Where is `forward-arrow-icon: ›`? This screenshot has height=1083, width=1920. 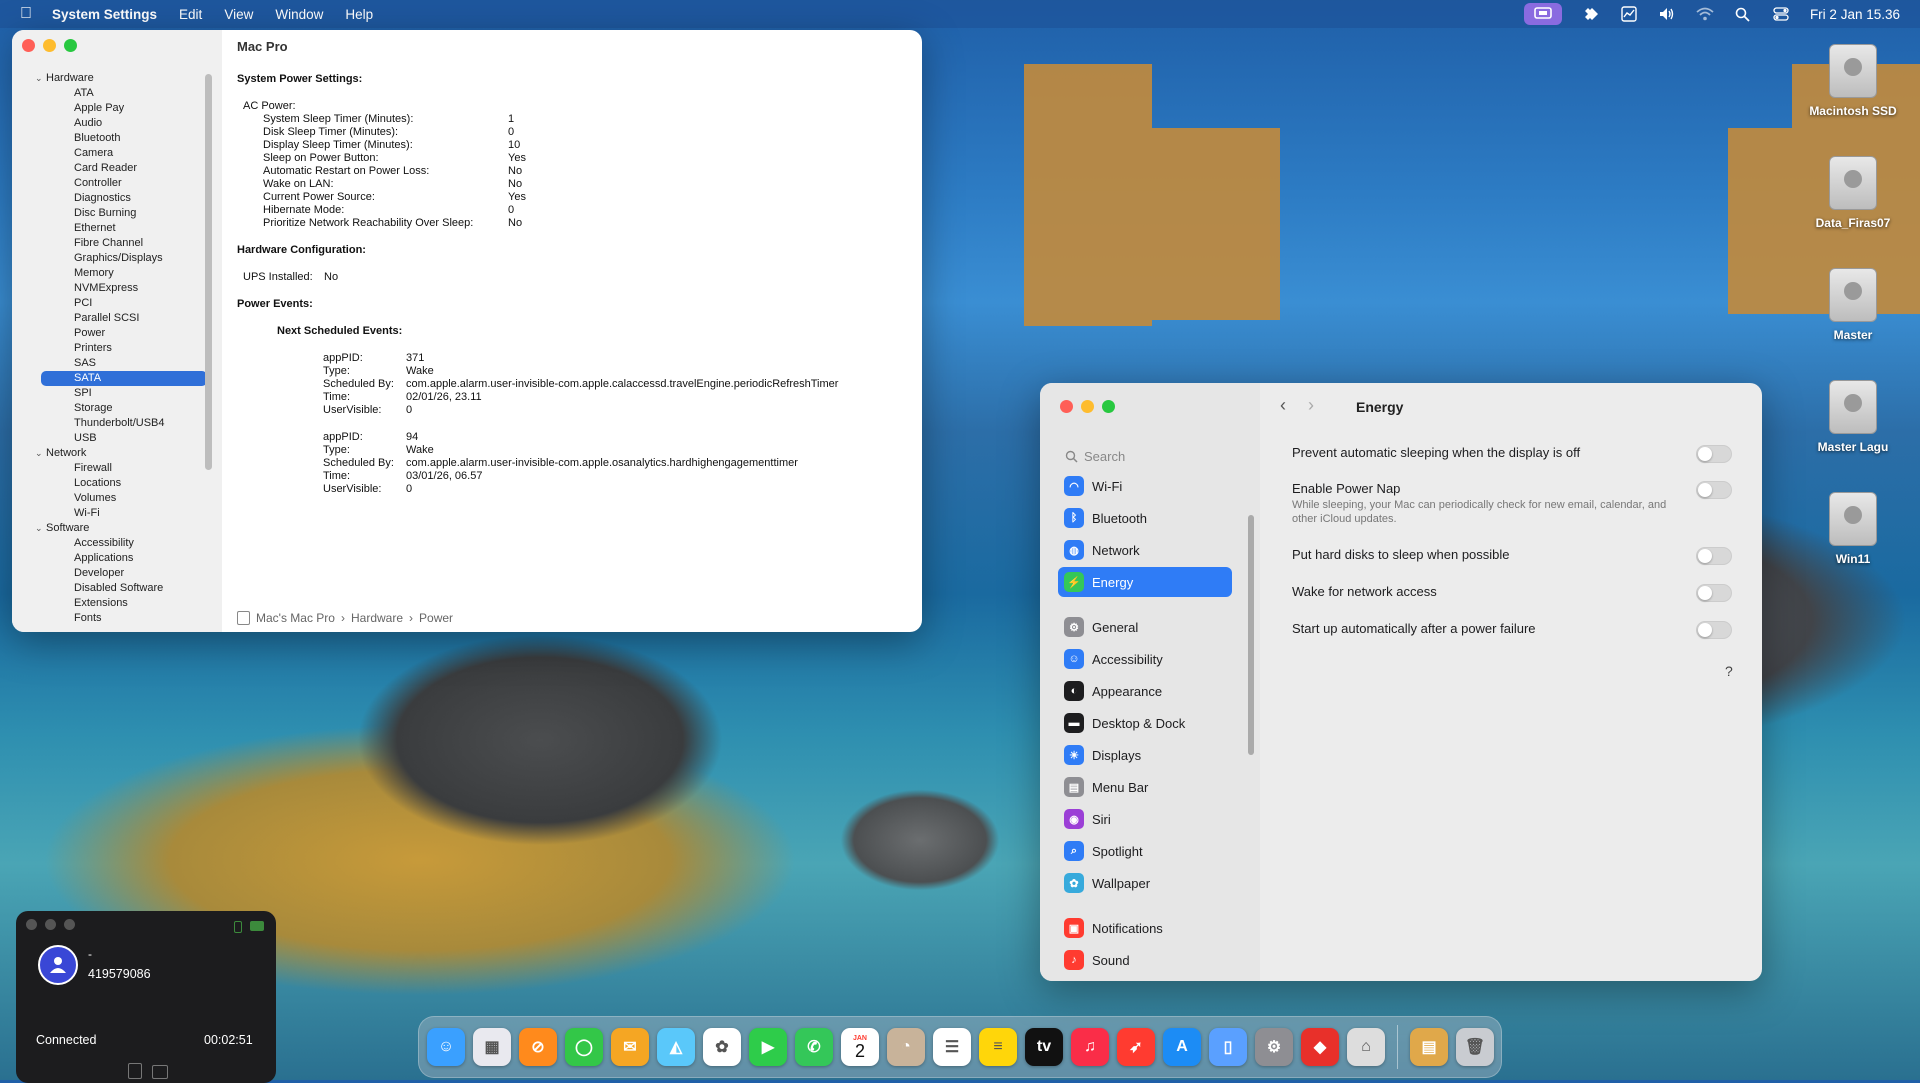
forward-arrow-icon: › is located at coordinates (1311, 405).